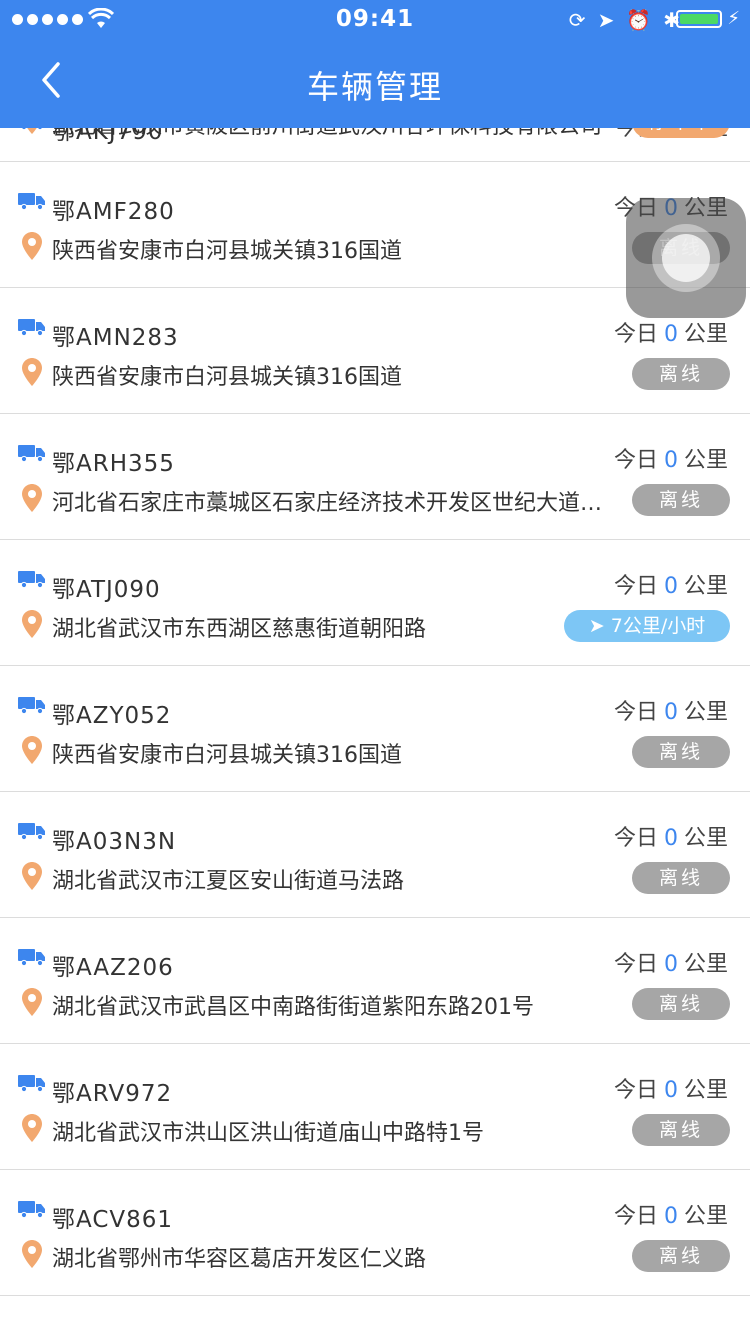 This screenshot has height=1334, width=750. What do you see at coordinates (375, 1107) in the screenshot?
I see `vehicle-row: 鄂ARV972 今日 0 公里 湖北省武汉市洪山区洪山街道庙山中路特1号 离线` at bounding box center [375, 1107].